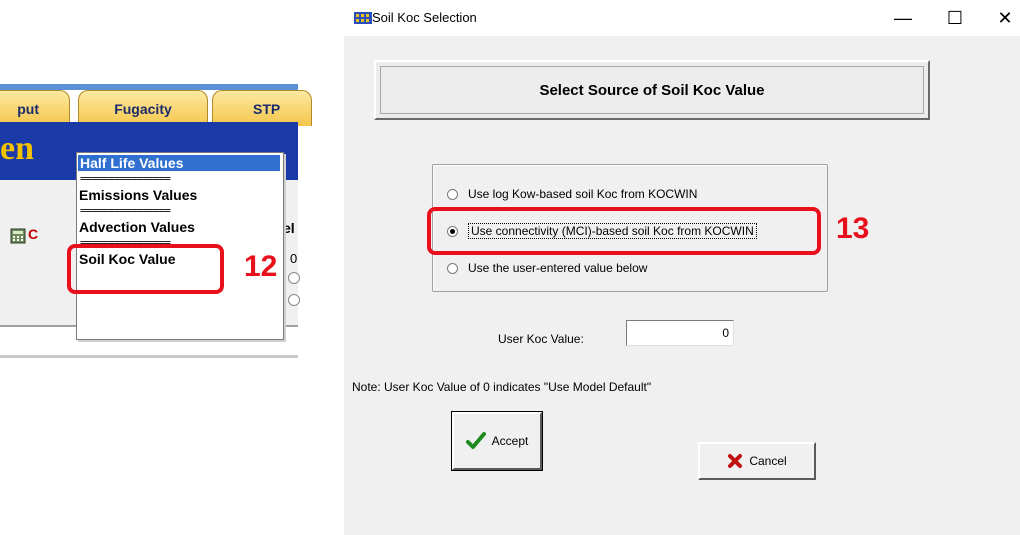  I want to click on accept-button: Accept, so click(497, 441).